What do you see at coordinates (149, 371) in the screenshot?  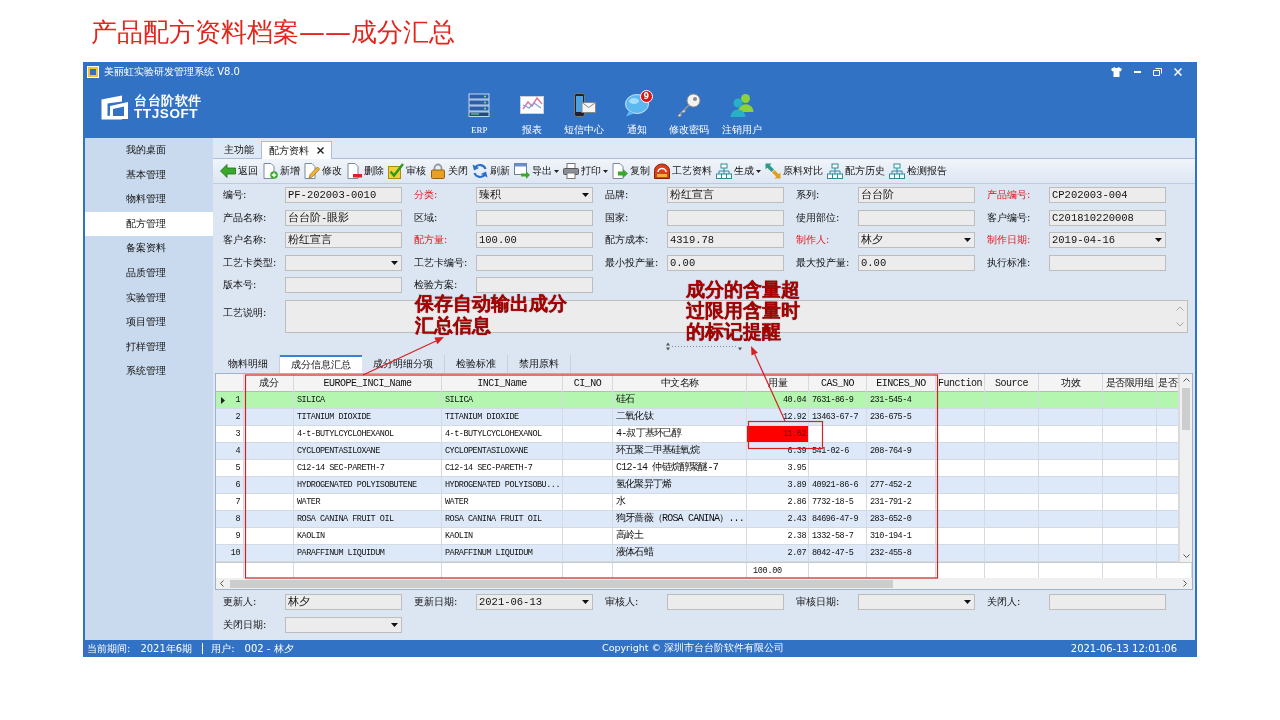 I see `sidebar-item: 系统管理` at bounding box center [149, 371].